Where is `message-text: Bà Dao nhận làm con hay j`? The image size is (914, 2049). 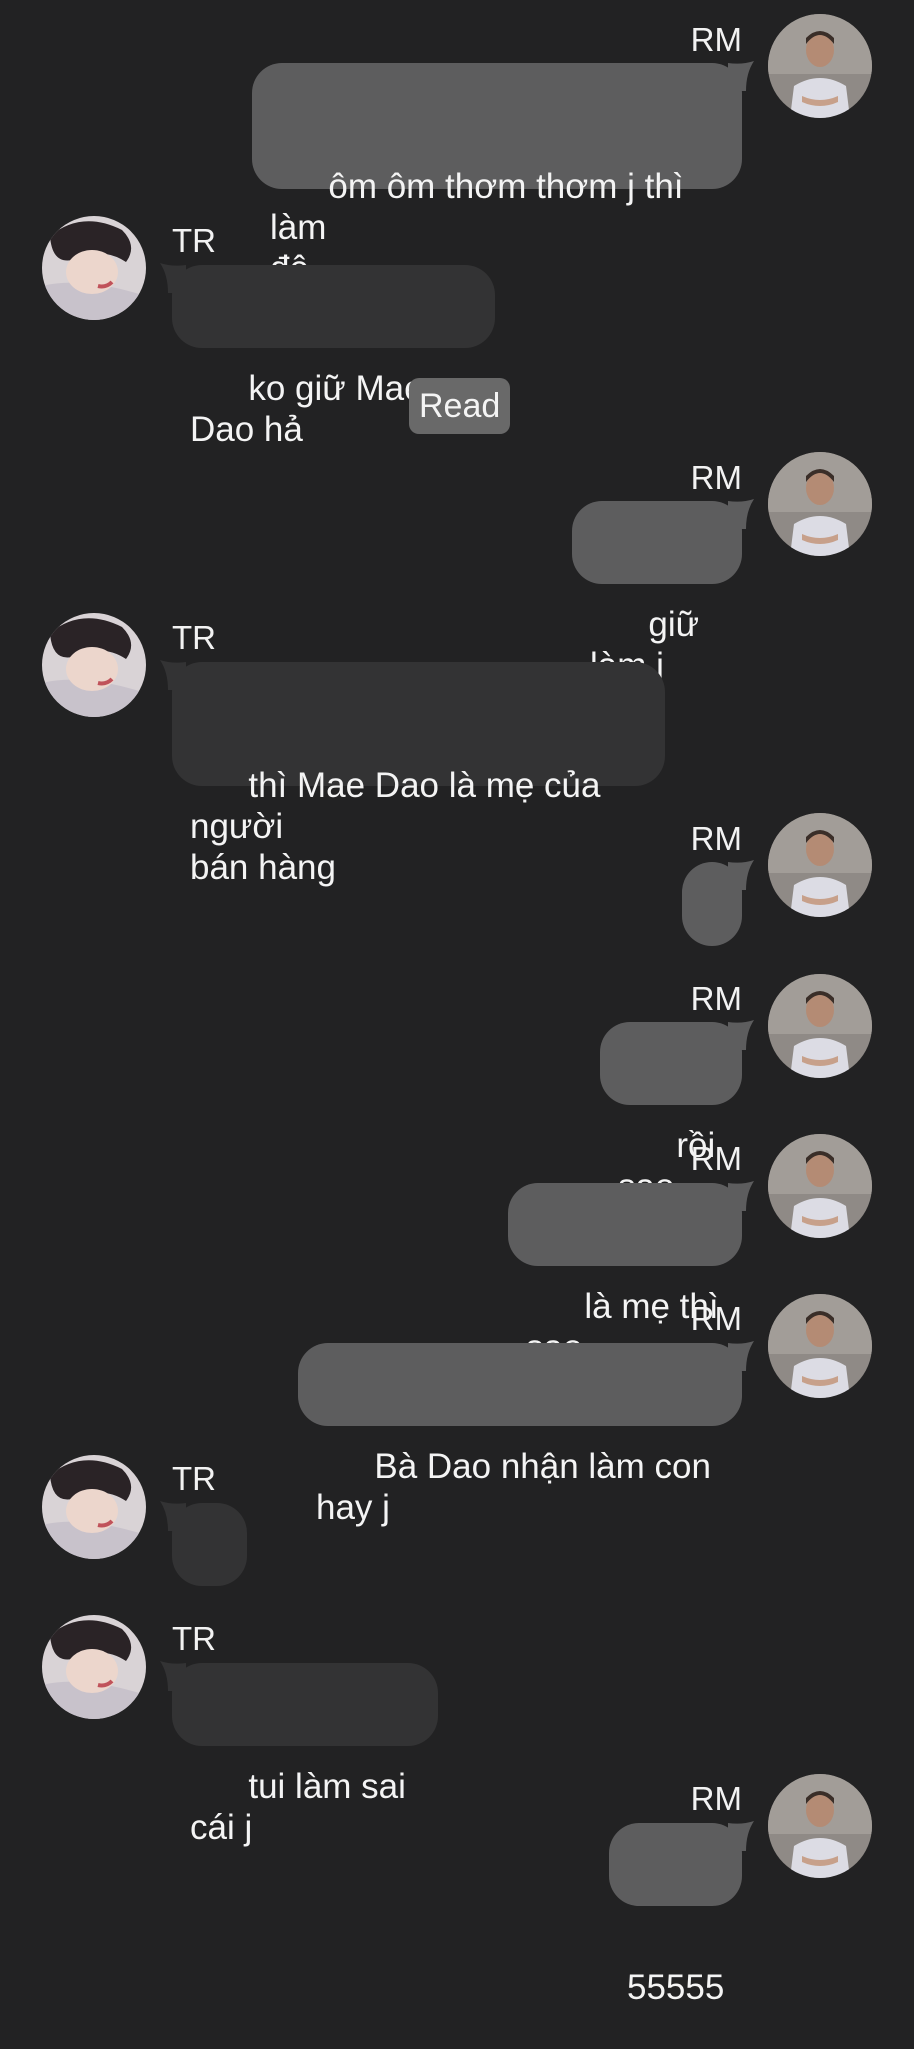
message-text: Bà Dao nhận làm con hay j is located at coordinates (518, 1487).